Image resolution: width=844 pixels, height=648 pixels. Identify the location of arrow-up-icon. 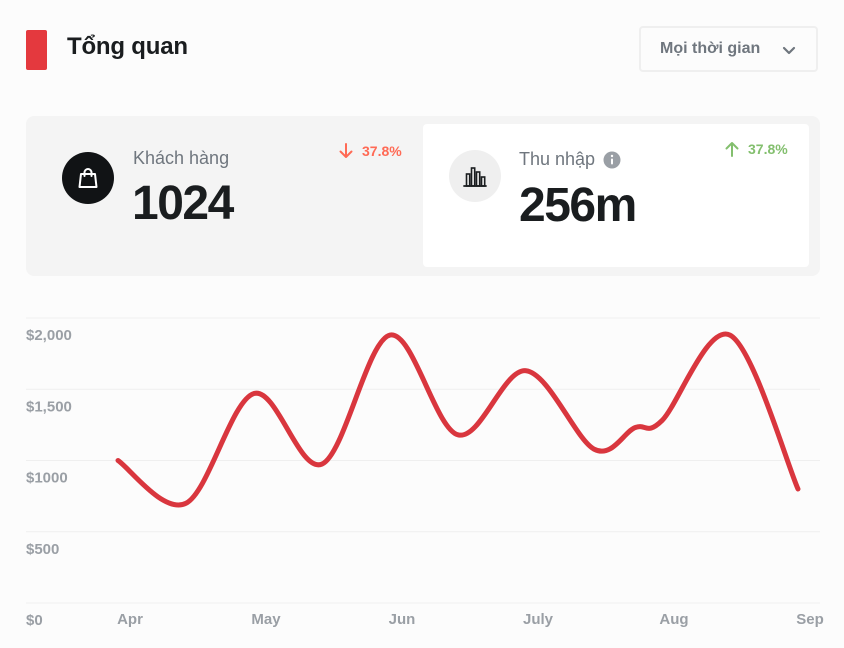
(732, 149).